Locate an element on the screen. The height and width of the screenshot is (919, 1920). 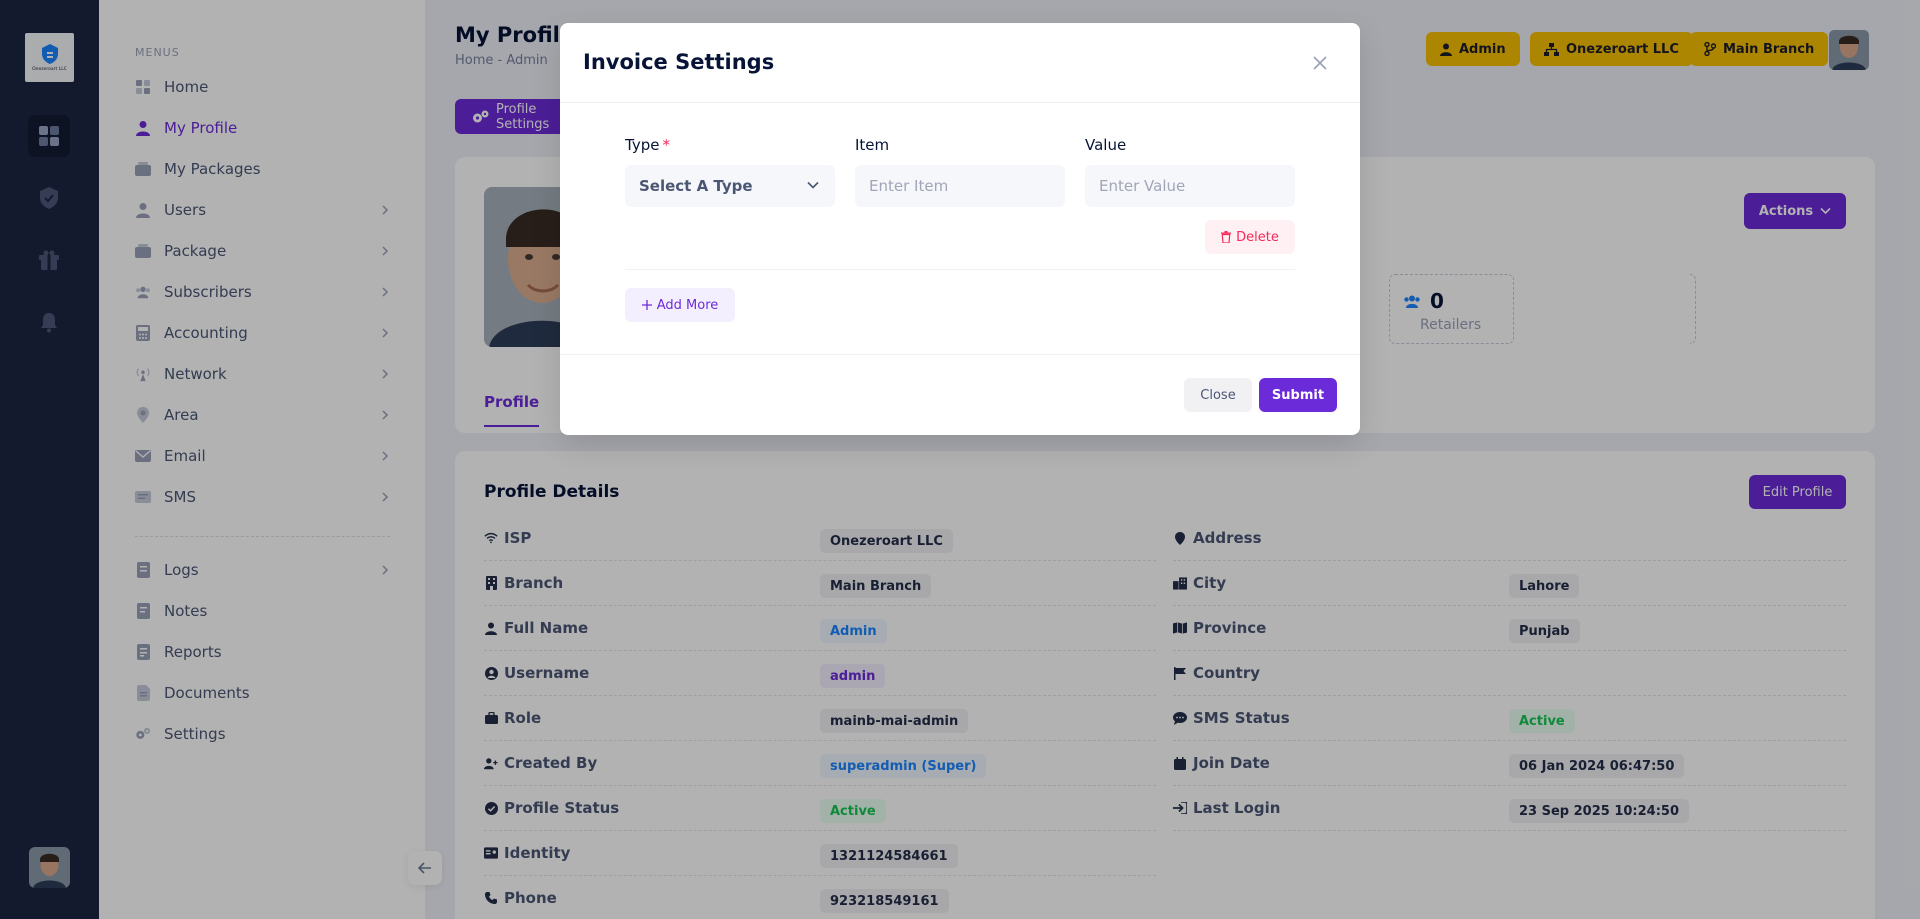
type-select: Select A Type is located at coordinates (730, 186).